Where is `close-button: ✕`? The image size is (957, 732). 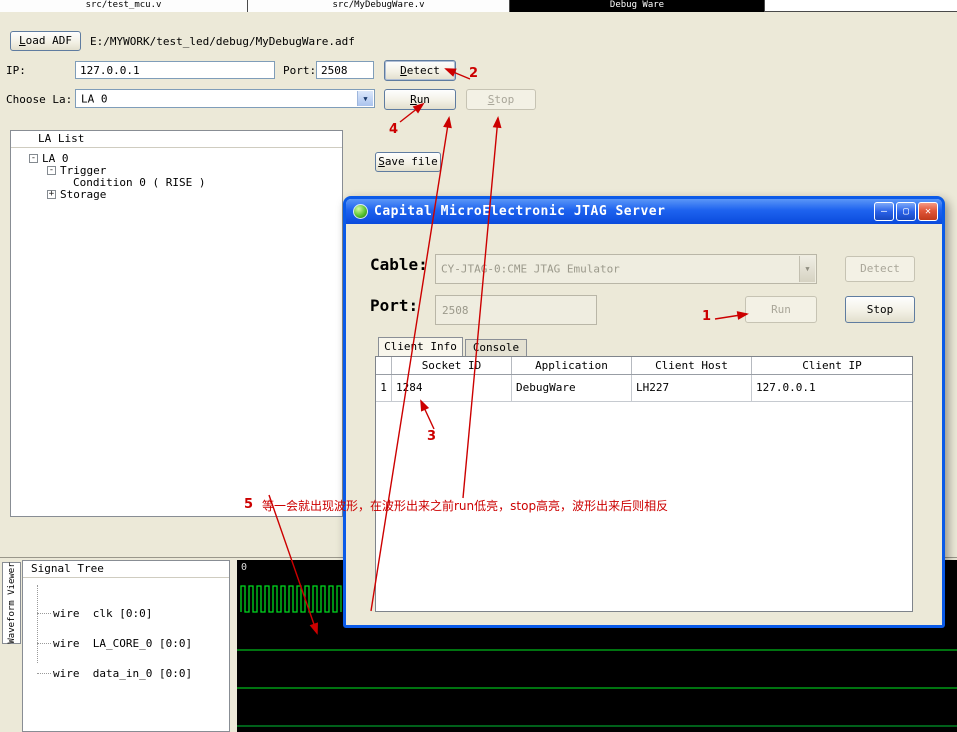 close-button: ✕ is located at coordinates (928, 211).